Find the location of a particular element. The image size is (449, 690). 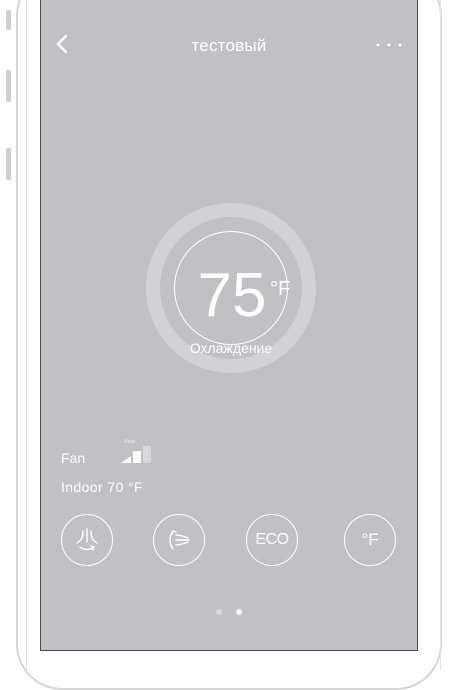

unit-toggle-button: °F is located at coordinates (370, 540).